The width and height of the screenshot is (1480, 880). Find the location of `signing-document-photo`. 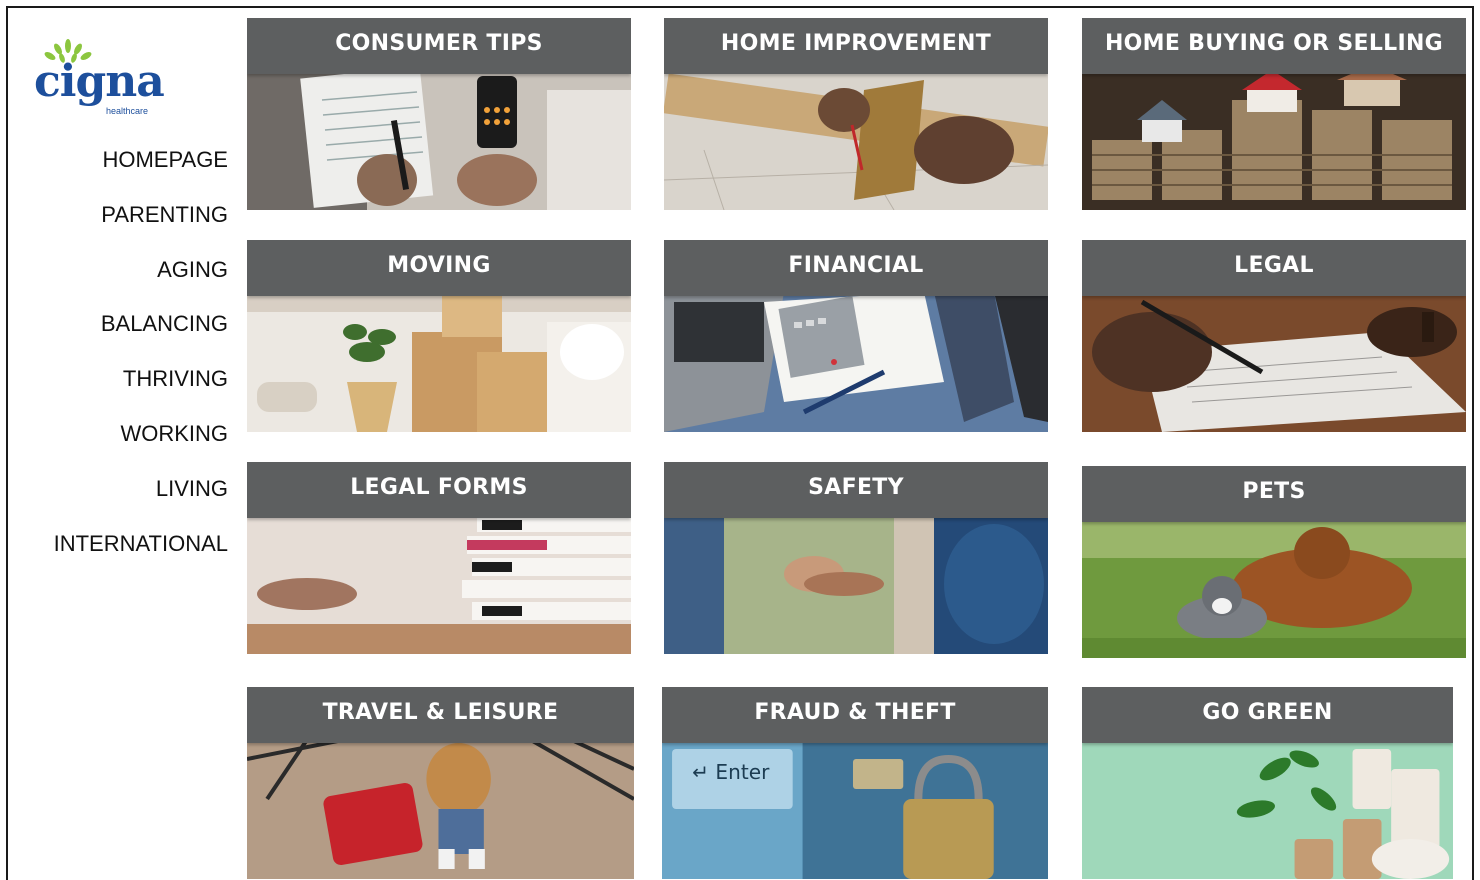

signing-document-photo is located at coordinates (1274, 362).